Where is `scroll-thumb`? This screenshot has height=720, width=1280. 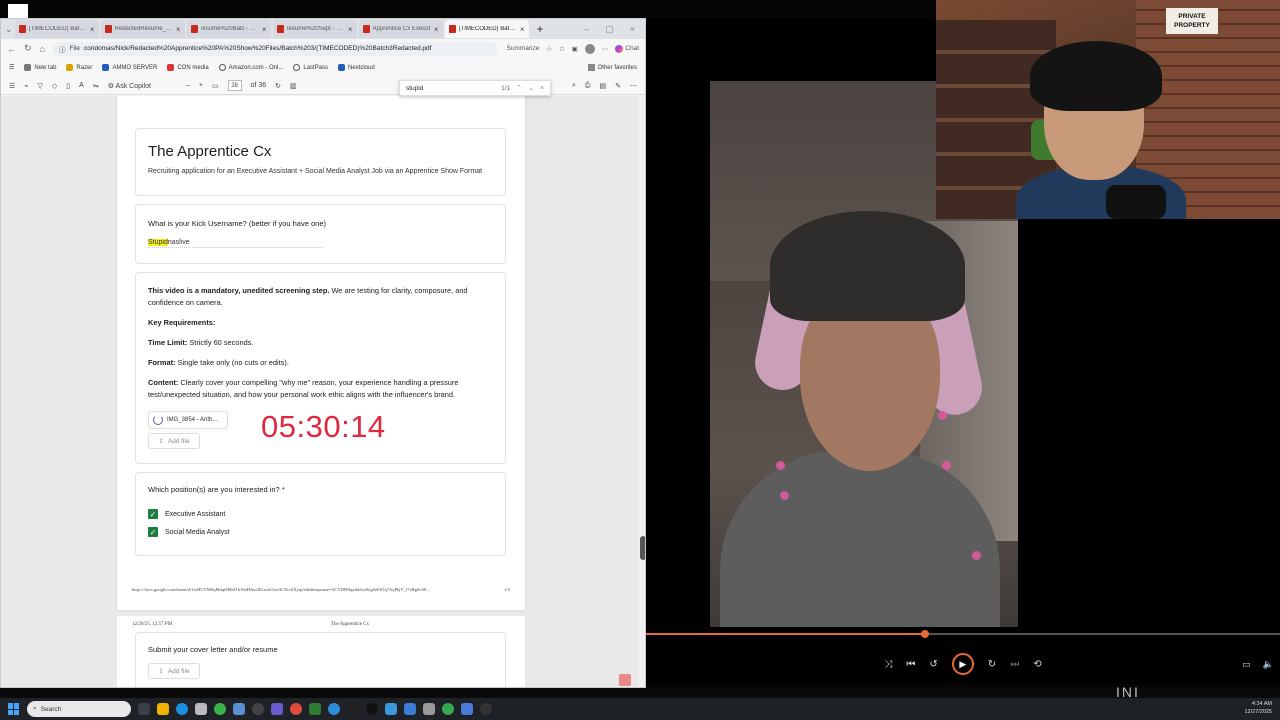
scroll-thumb is located at coordinates (642, 548).